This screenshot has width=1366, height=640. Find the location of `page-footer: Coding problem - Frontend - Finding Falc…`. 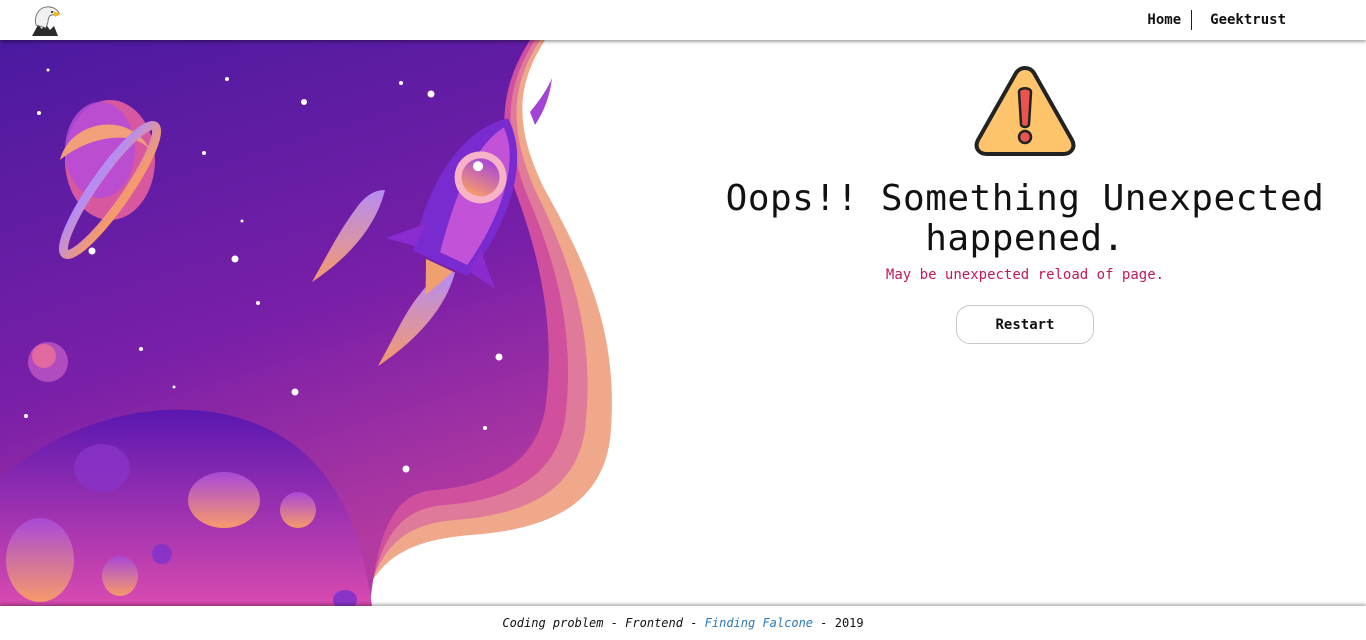

page-footer: Coding problem - Frontend - Finding Falc… is located at coordinates (683, 623).